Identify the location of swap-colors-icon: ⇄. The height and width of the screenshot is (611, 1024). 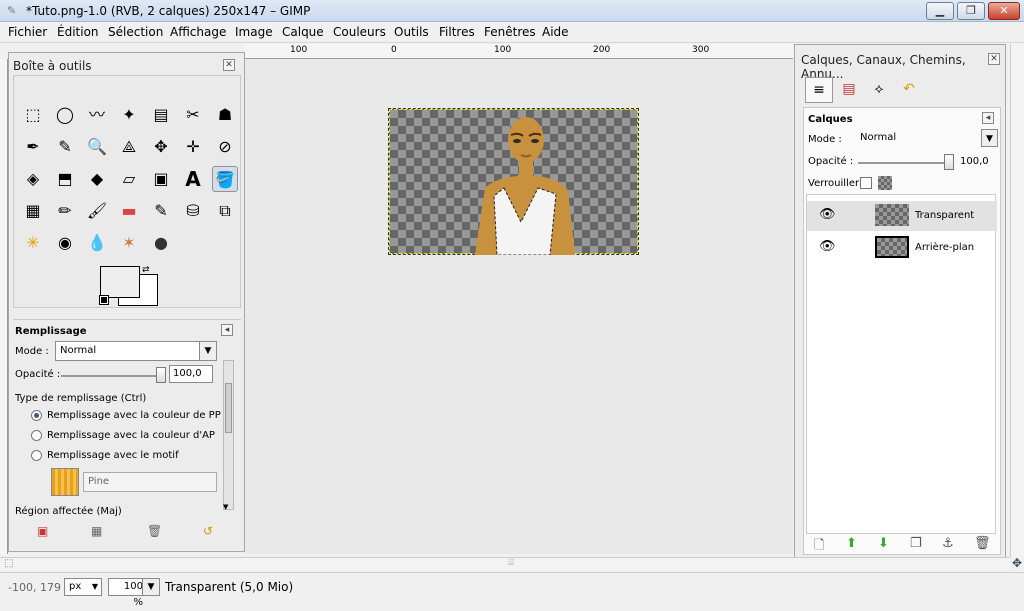
(146, 270).